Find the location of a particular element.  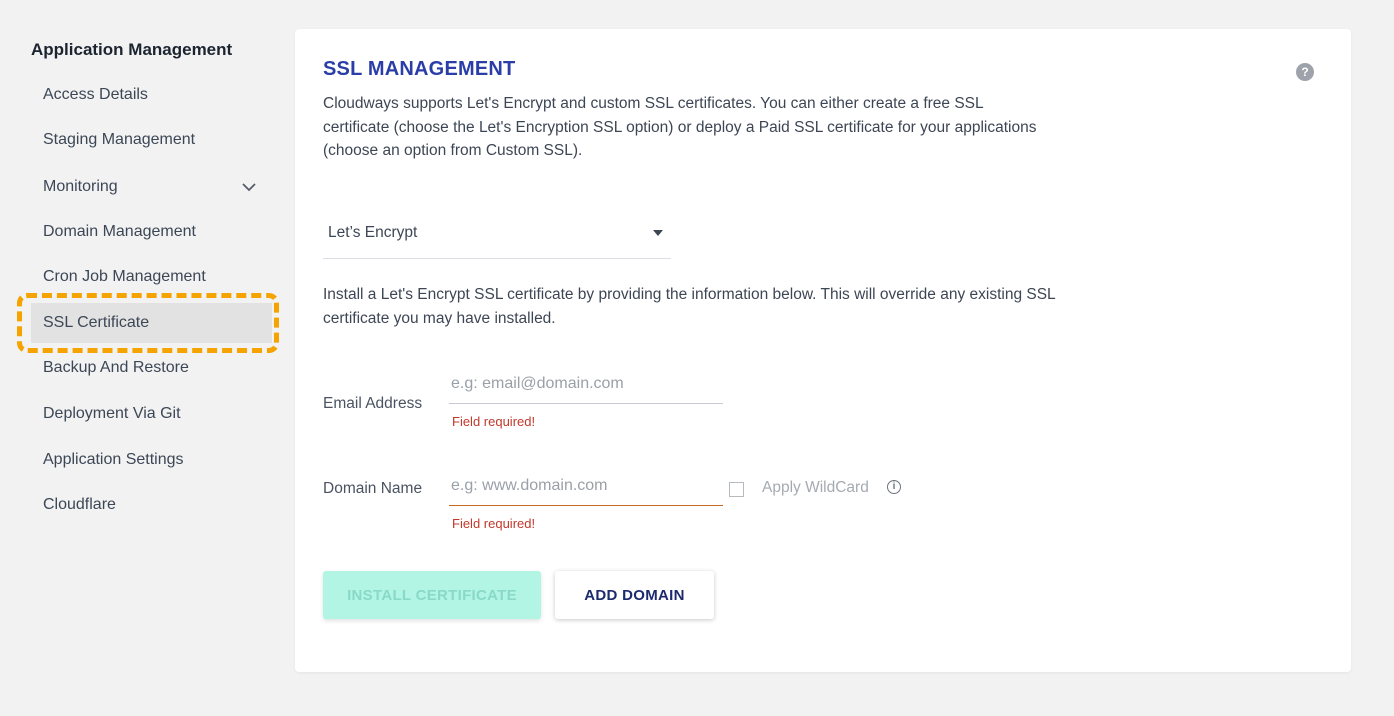

caret-down-icon is located at coordinates (658, 233).